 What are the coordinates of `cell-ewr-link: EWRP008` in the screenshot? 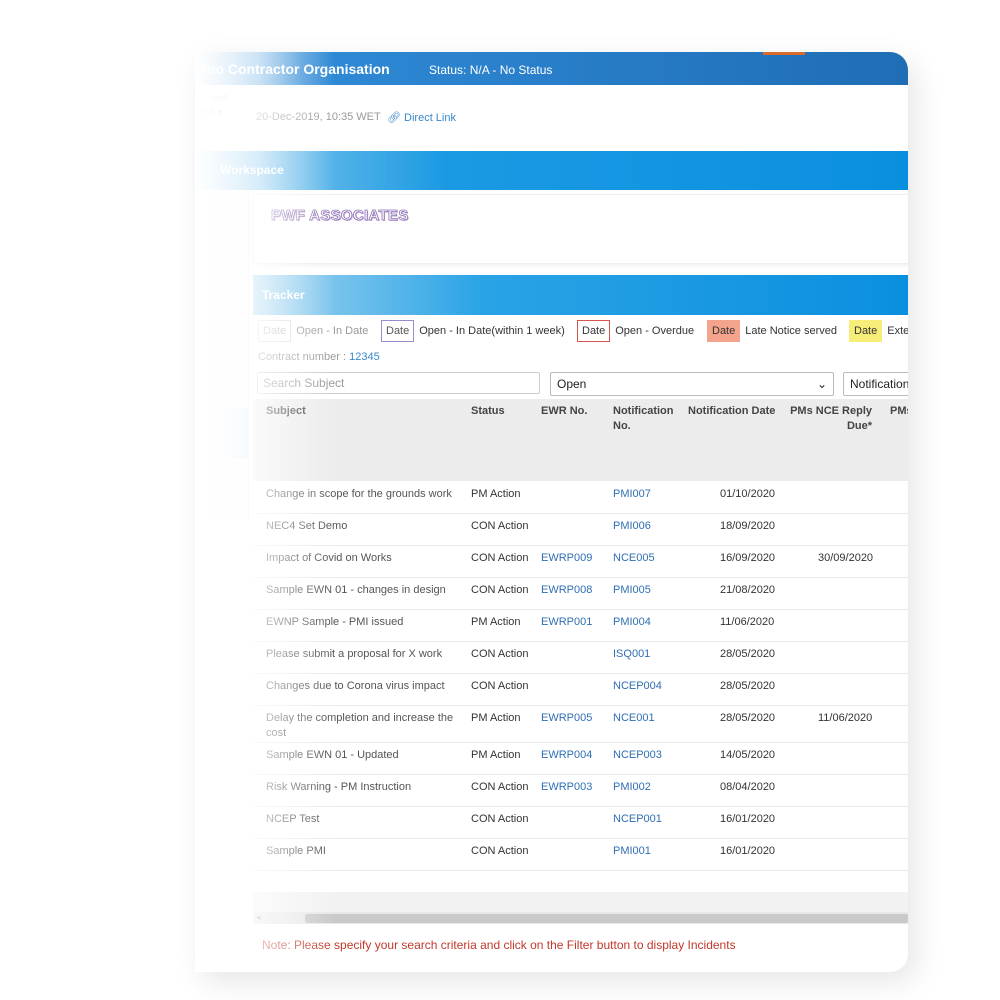 It's located at (566, 590).